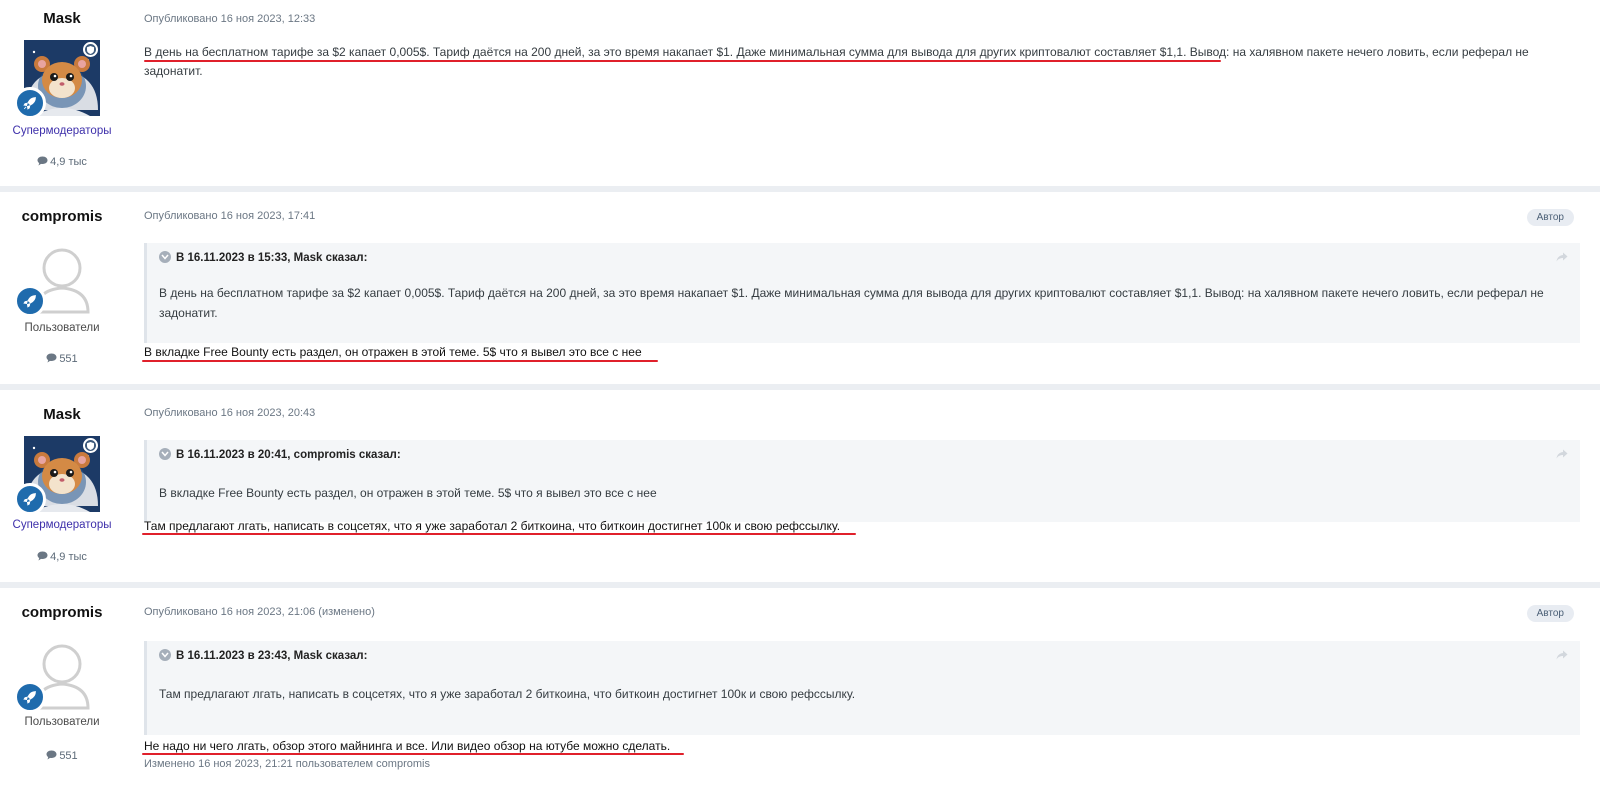 This screenshot has width=1600, height=804. I want to click on post-date: Опубликовано 16 ноя 2023, 17:41, so click(229, 216).